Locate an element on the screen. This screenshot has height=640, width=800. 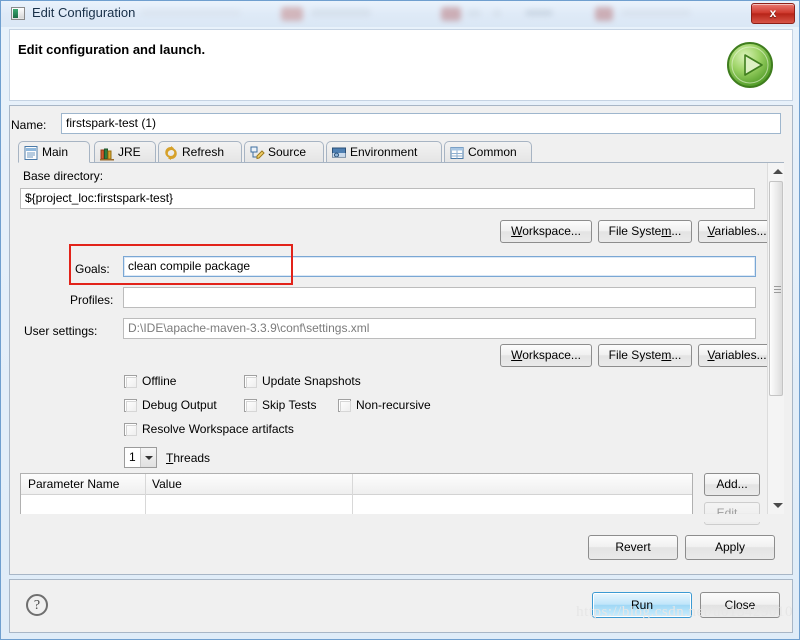
column-header-parameter-name: Parameter Name is located at coordinates (74, 484).